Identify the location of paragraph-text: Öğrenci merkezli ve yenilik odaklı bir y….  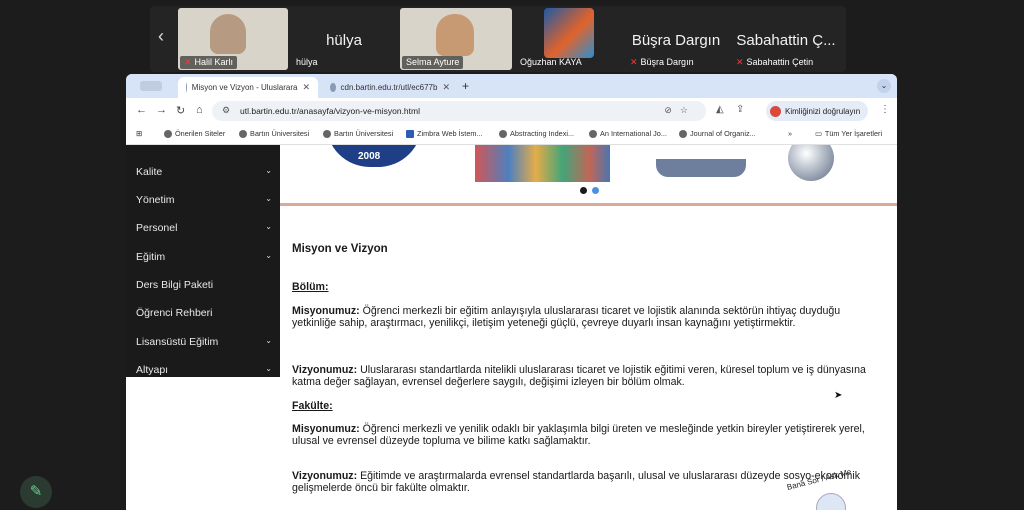
(578, 435).